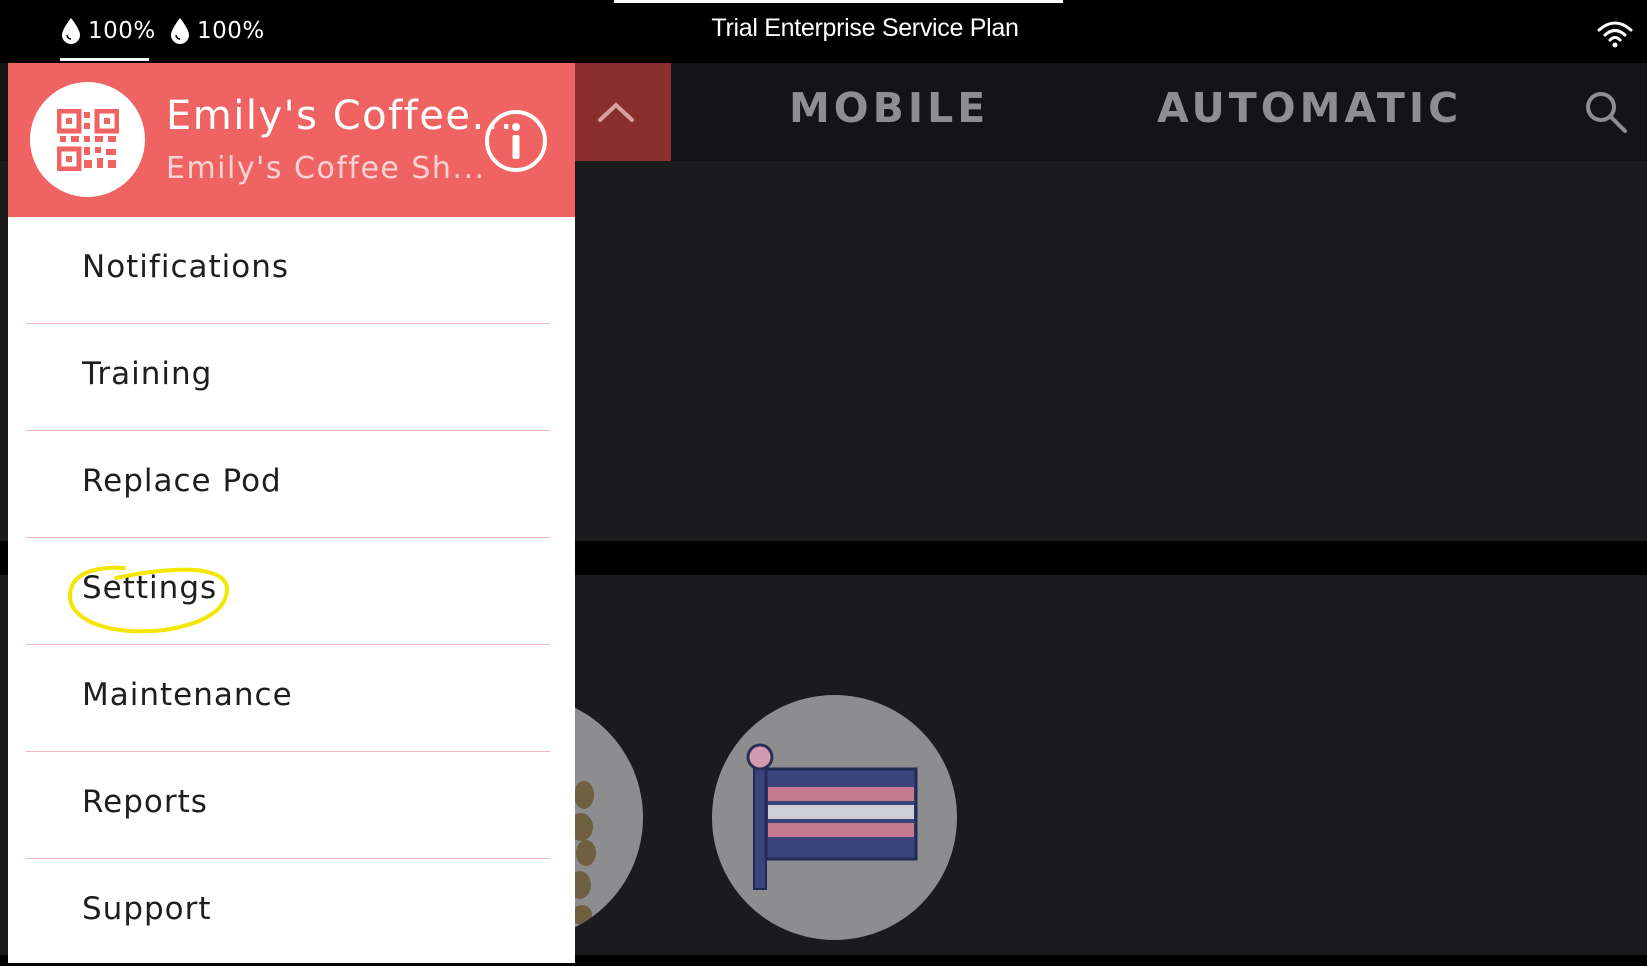  Describe the element at coordinates (838, 1) in the screenshot. I see `status-indicator-line` at that location.